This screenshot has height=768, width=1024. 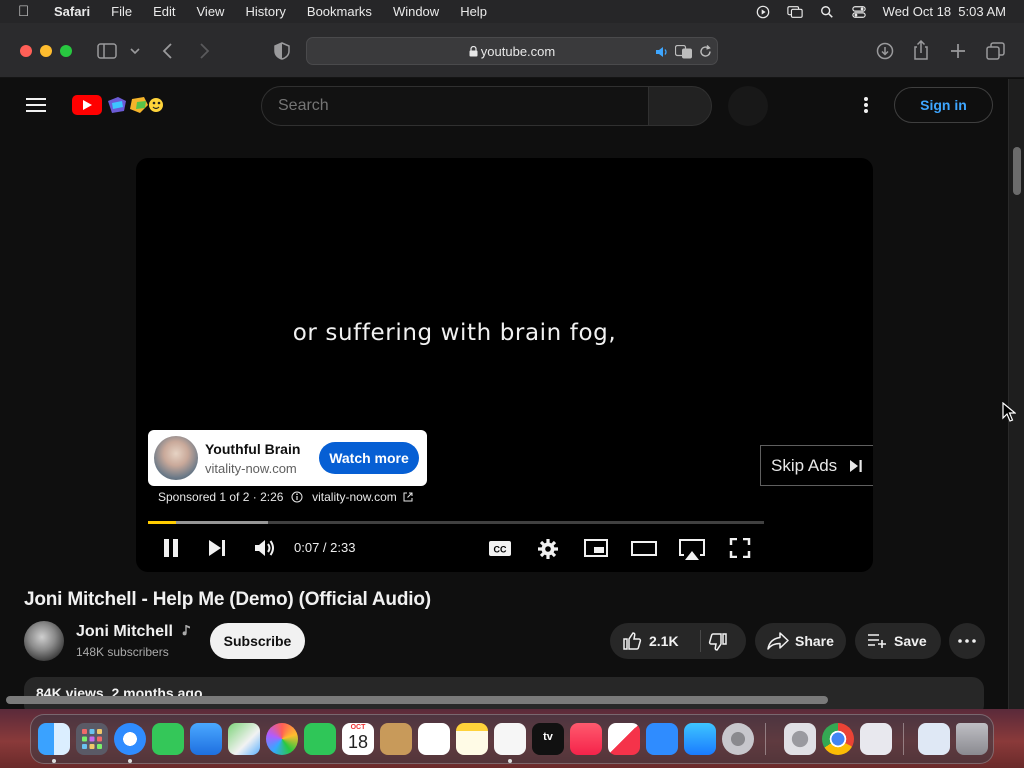 I want to click on vertical-scrollbar, so click(x=1016, y=394).